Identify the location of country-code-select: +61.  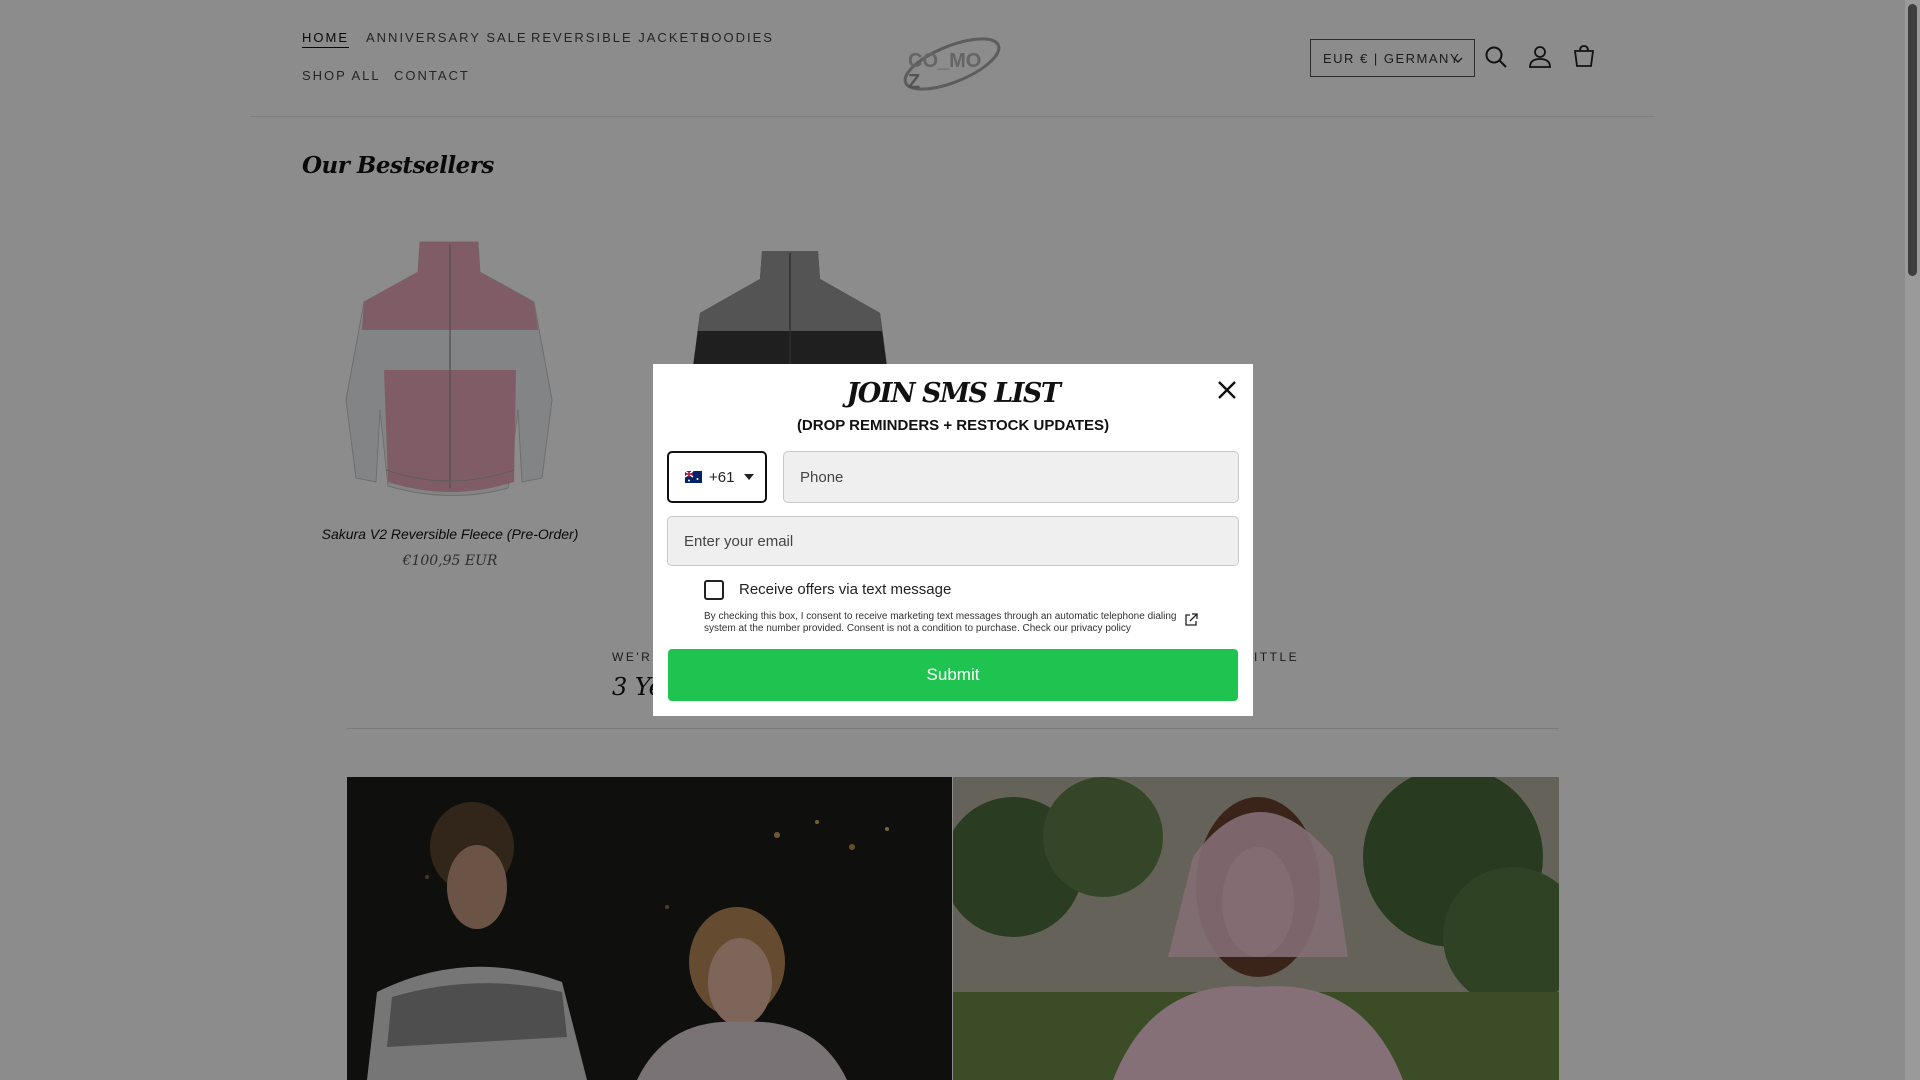
(717, 477).